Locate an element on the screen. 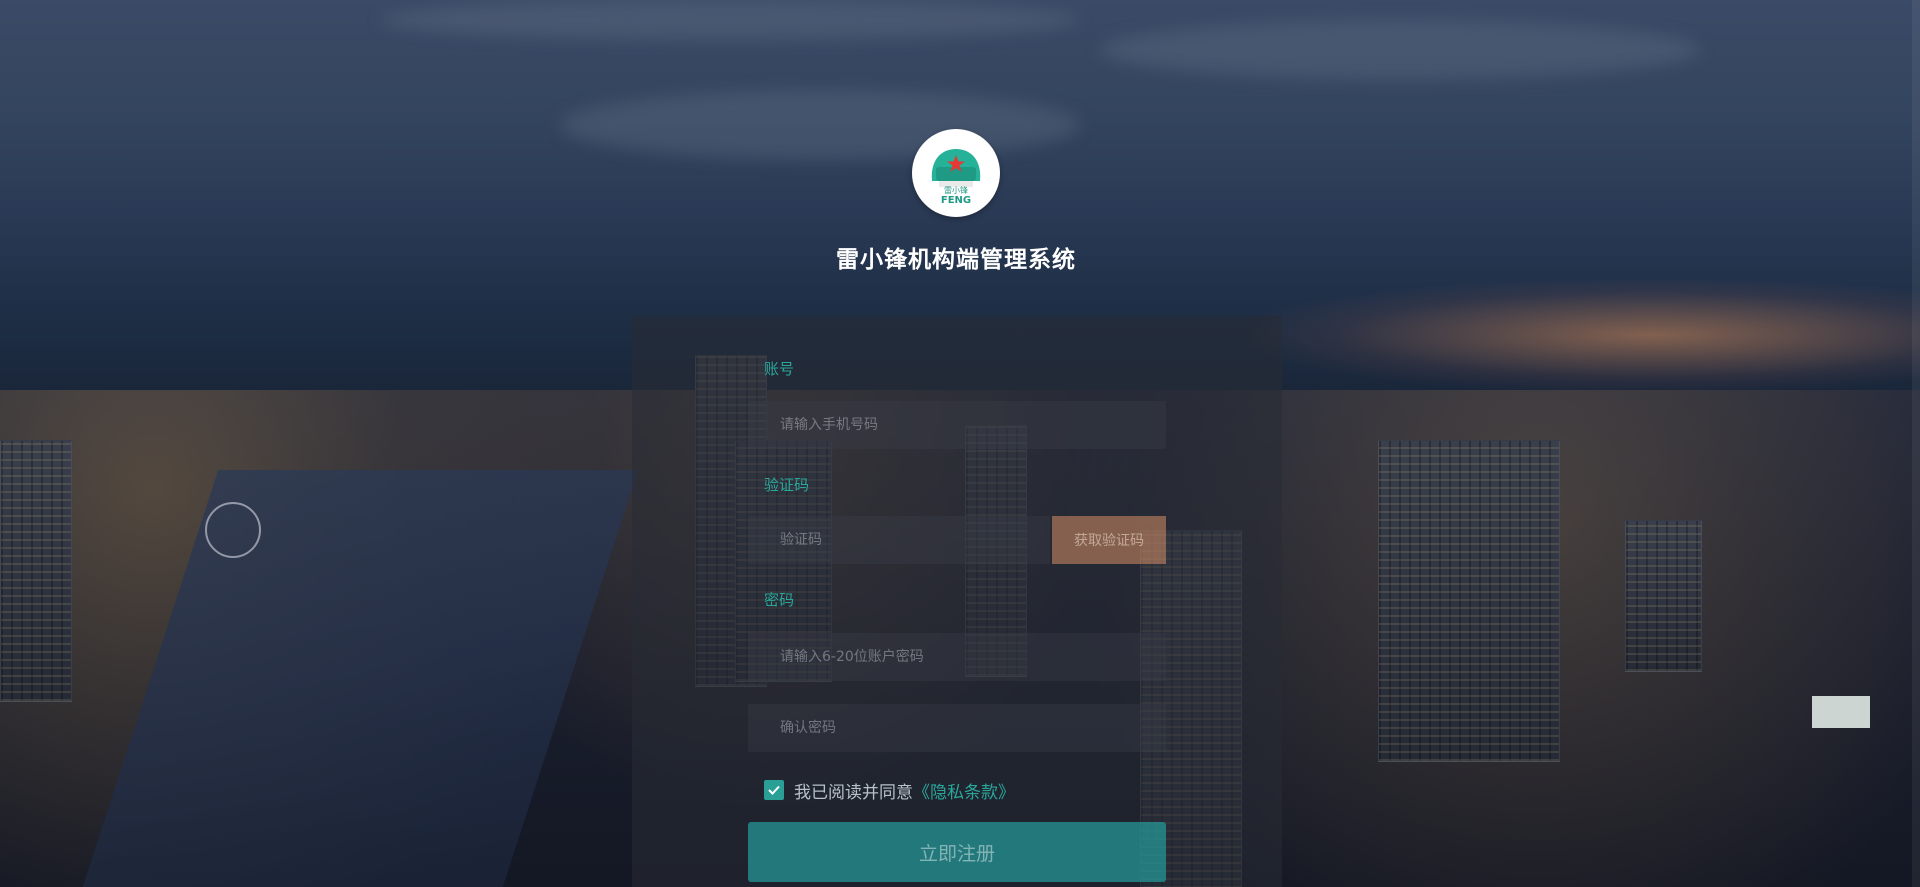  helmet-logo-icon: 雷小锋 FENG is located at coordinates (956, 177).